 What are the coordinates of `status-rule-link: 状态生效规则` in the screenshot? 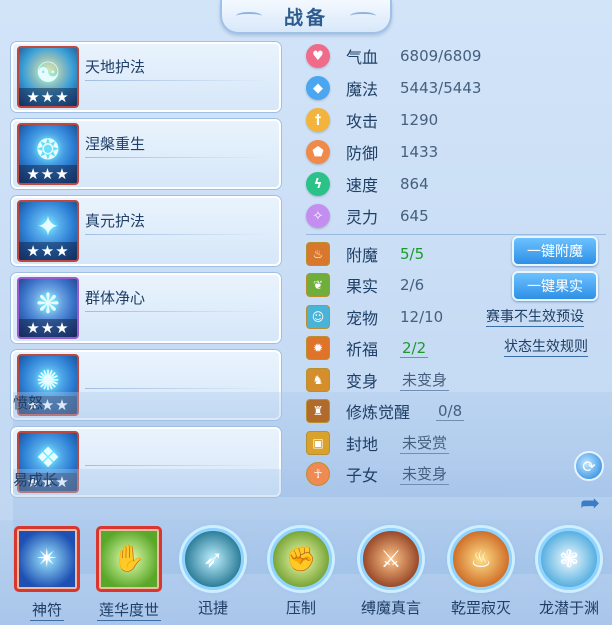 It's located at (546, 346).